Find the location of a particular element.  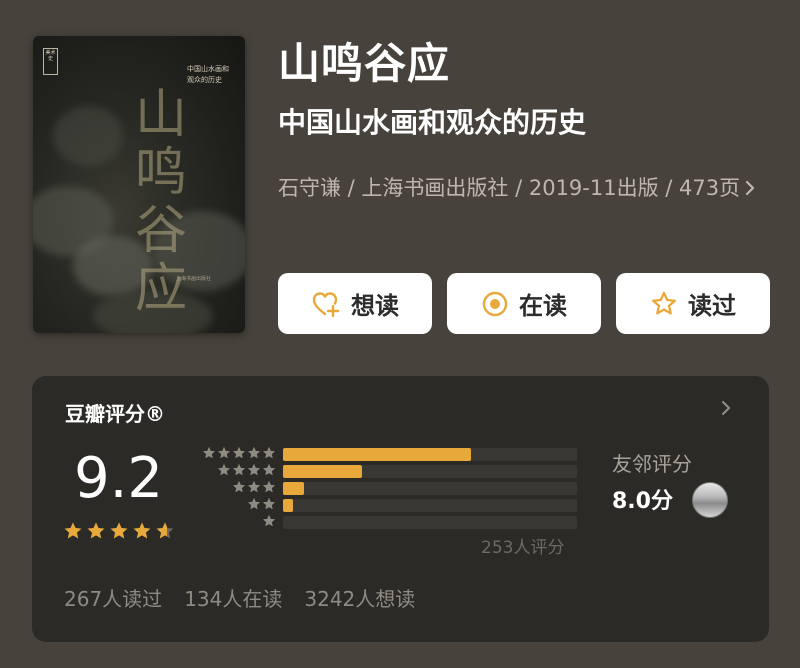

rating-count: 253人评分 is located at coordinates (522, 545).